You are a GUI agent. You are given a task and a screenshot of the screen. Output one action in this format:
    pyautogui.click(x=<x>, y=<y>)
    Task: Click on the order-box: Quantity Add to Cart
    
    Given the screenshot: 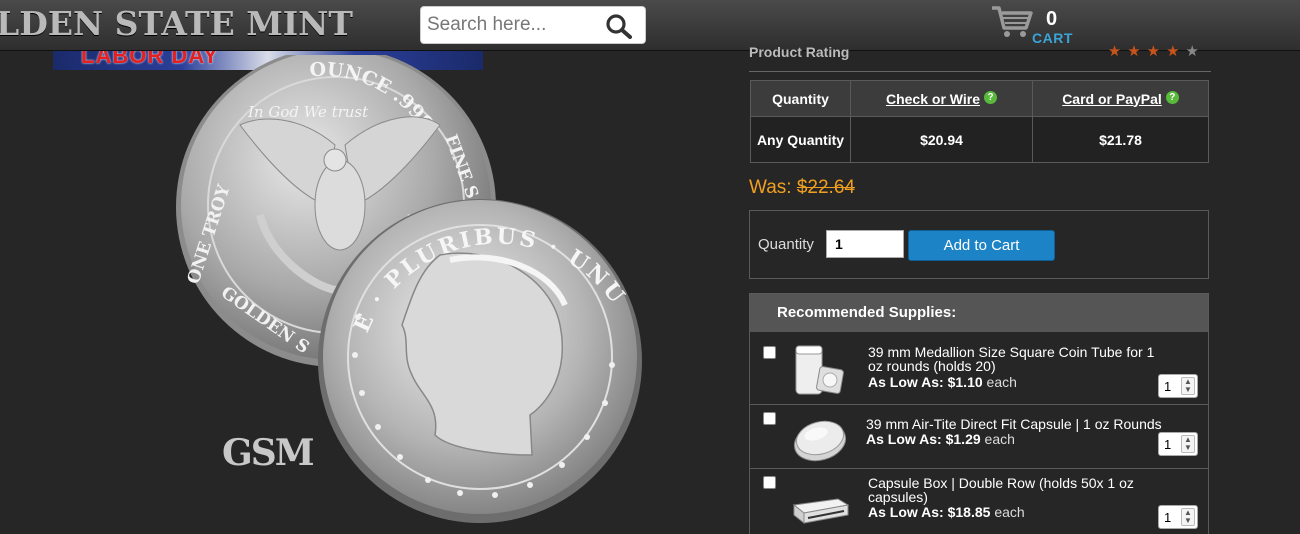 What is the action you would take?
    pyautogui.click(x=979, y=244)
    